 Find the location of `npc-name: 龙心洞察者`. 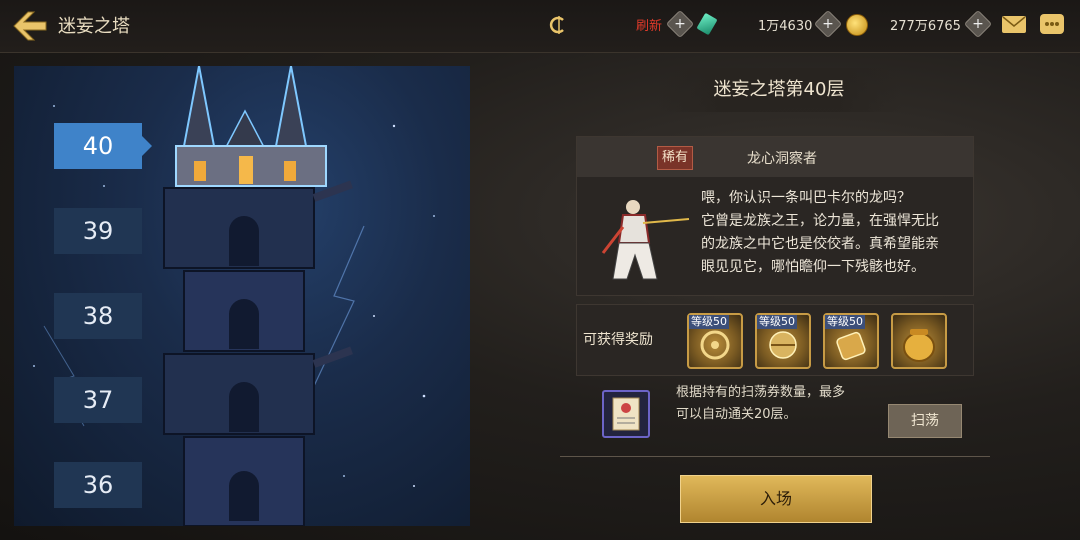

npc-name: 龙心洞察者 is located at coordinates (782, 159).